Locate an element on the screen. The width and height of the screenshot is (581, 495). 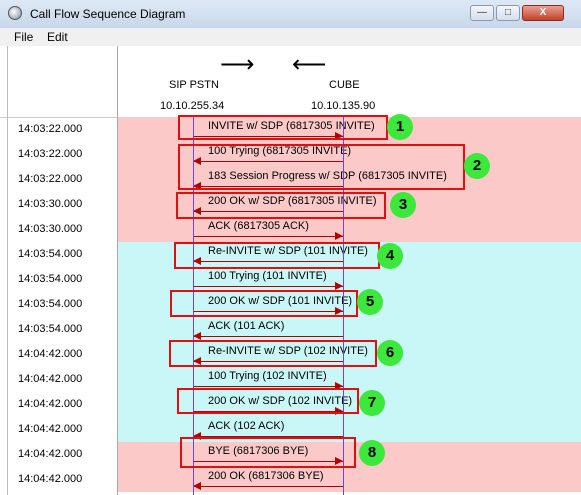
menu-file: File is located at coordinates (23, 37).